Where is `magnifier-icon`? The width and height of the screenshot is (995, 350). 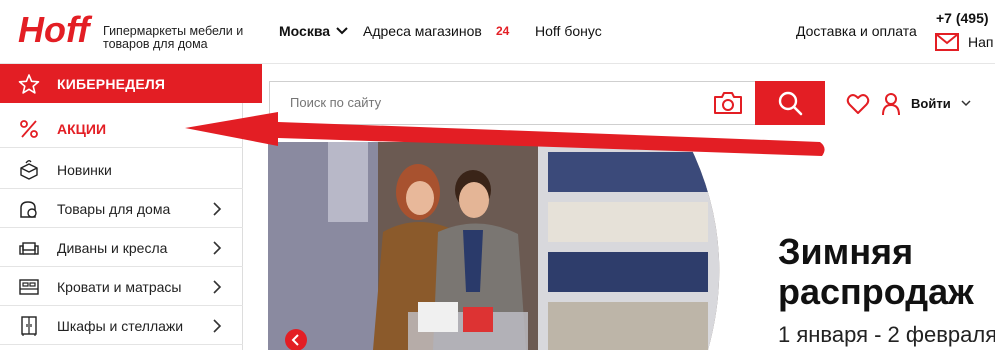
magnifier-icon is located at coordinates (790, 103).